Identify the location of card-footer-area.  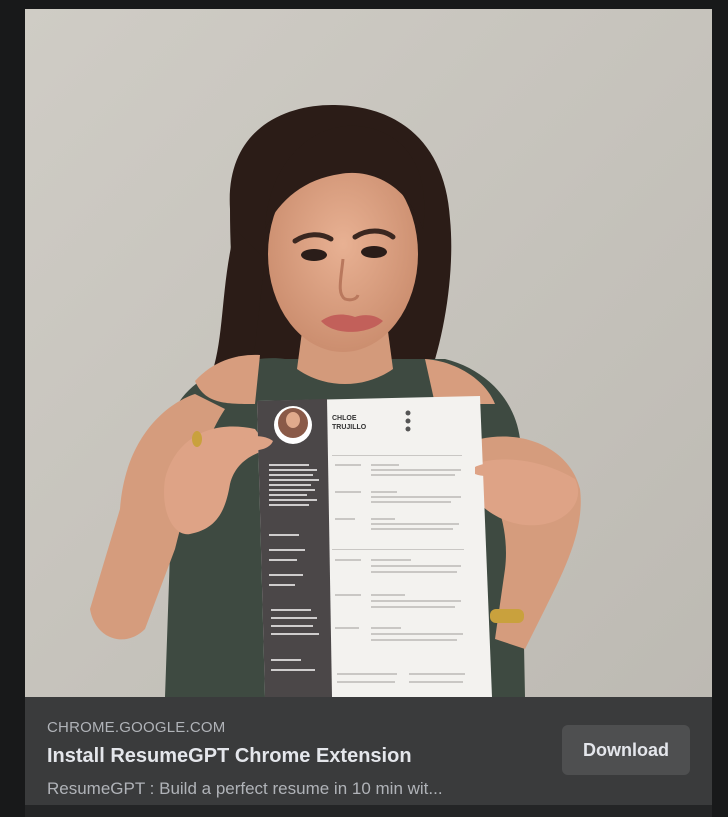
(368, 811).